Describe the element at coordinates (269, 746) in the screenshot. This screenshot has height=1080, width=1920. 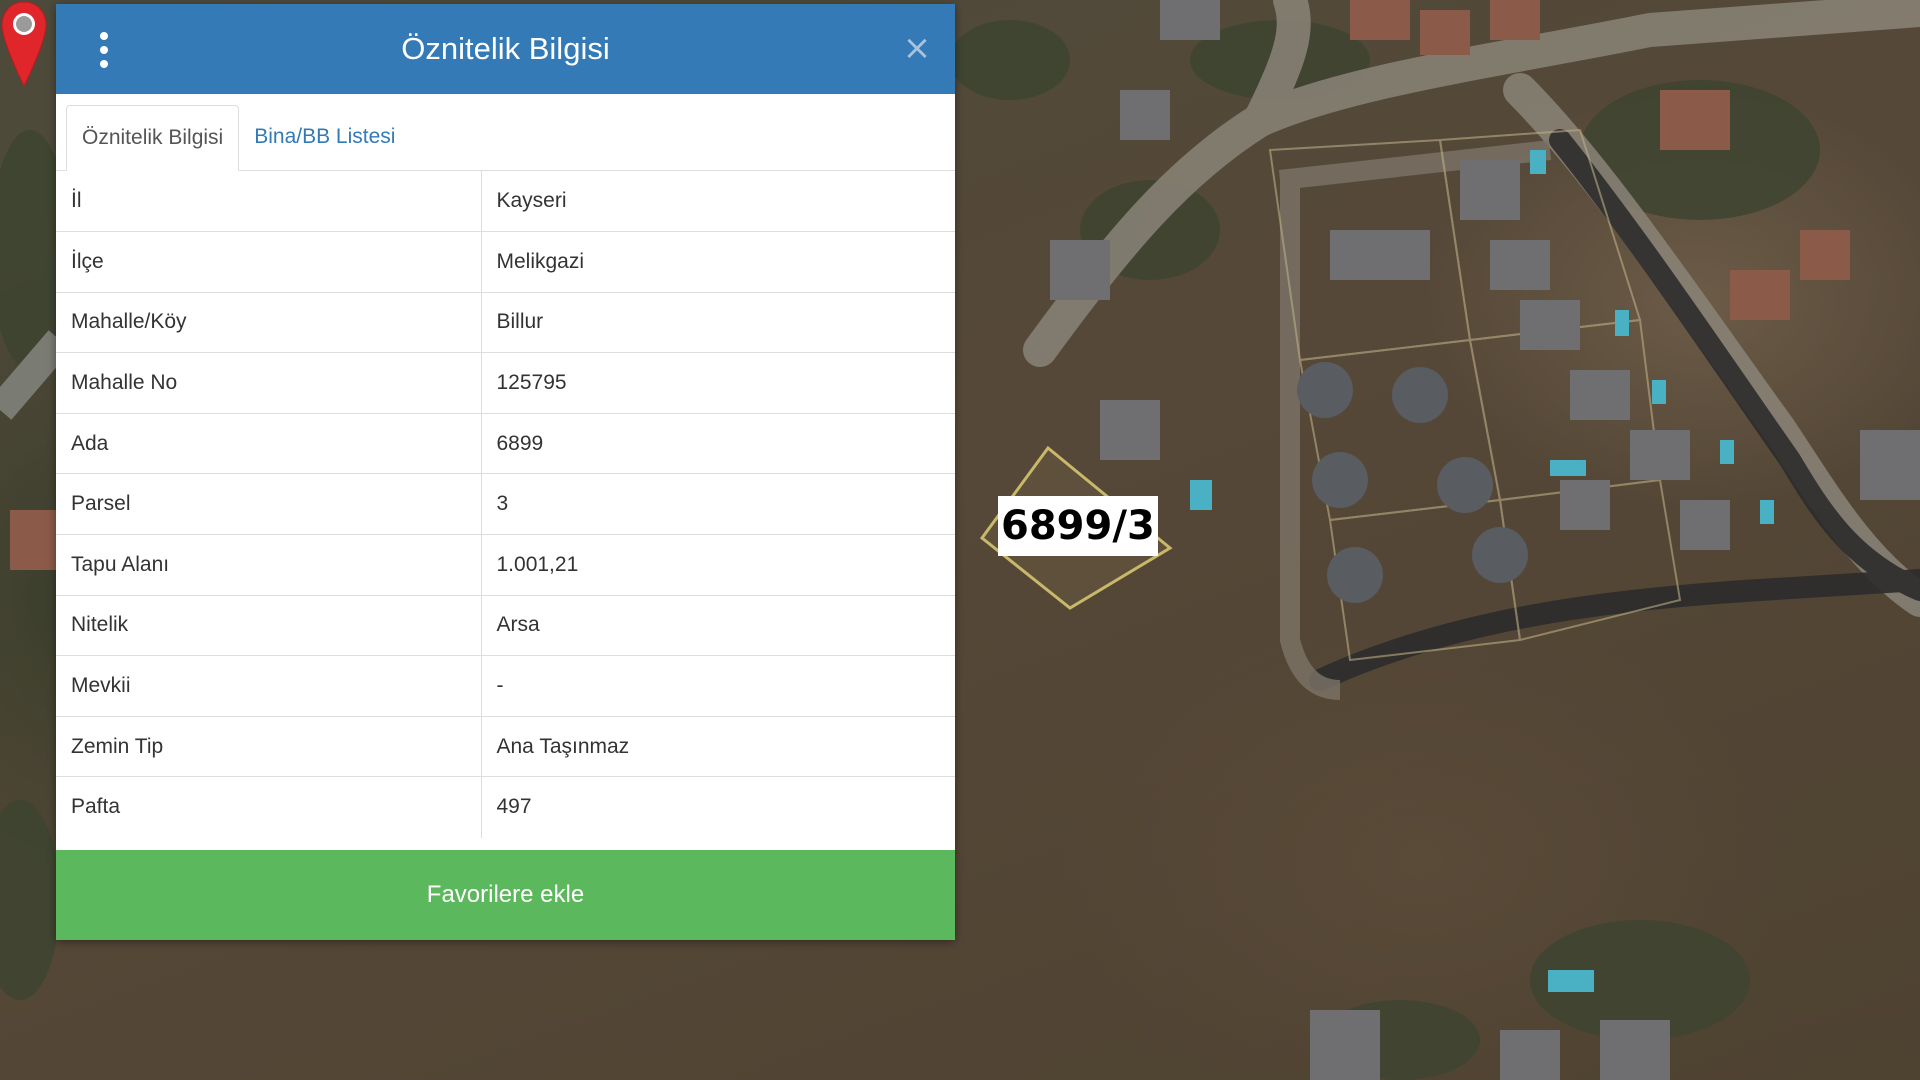
I see `row-key: Zemin Tip` at that location.